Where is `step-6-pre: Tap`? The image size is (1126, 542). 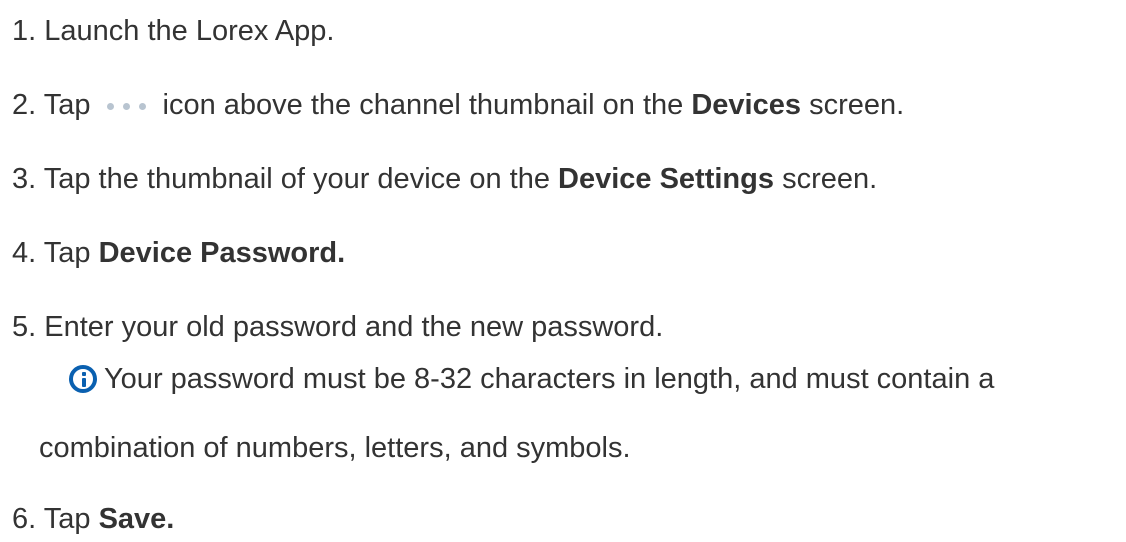 step-6-pre: Tap is located at coordinates (67, 519).